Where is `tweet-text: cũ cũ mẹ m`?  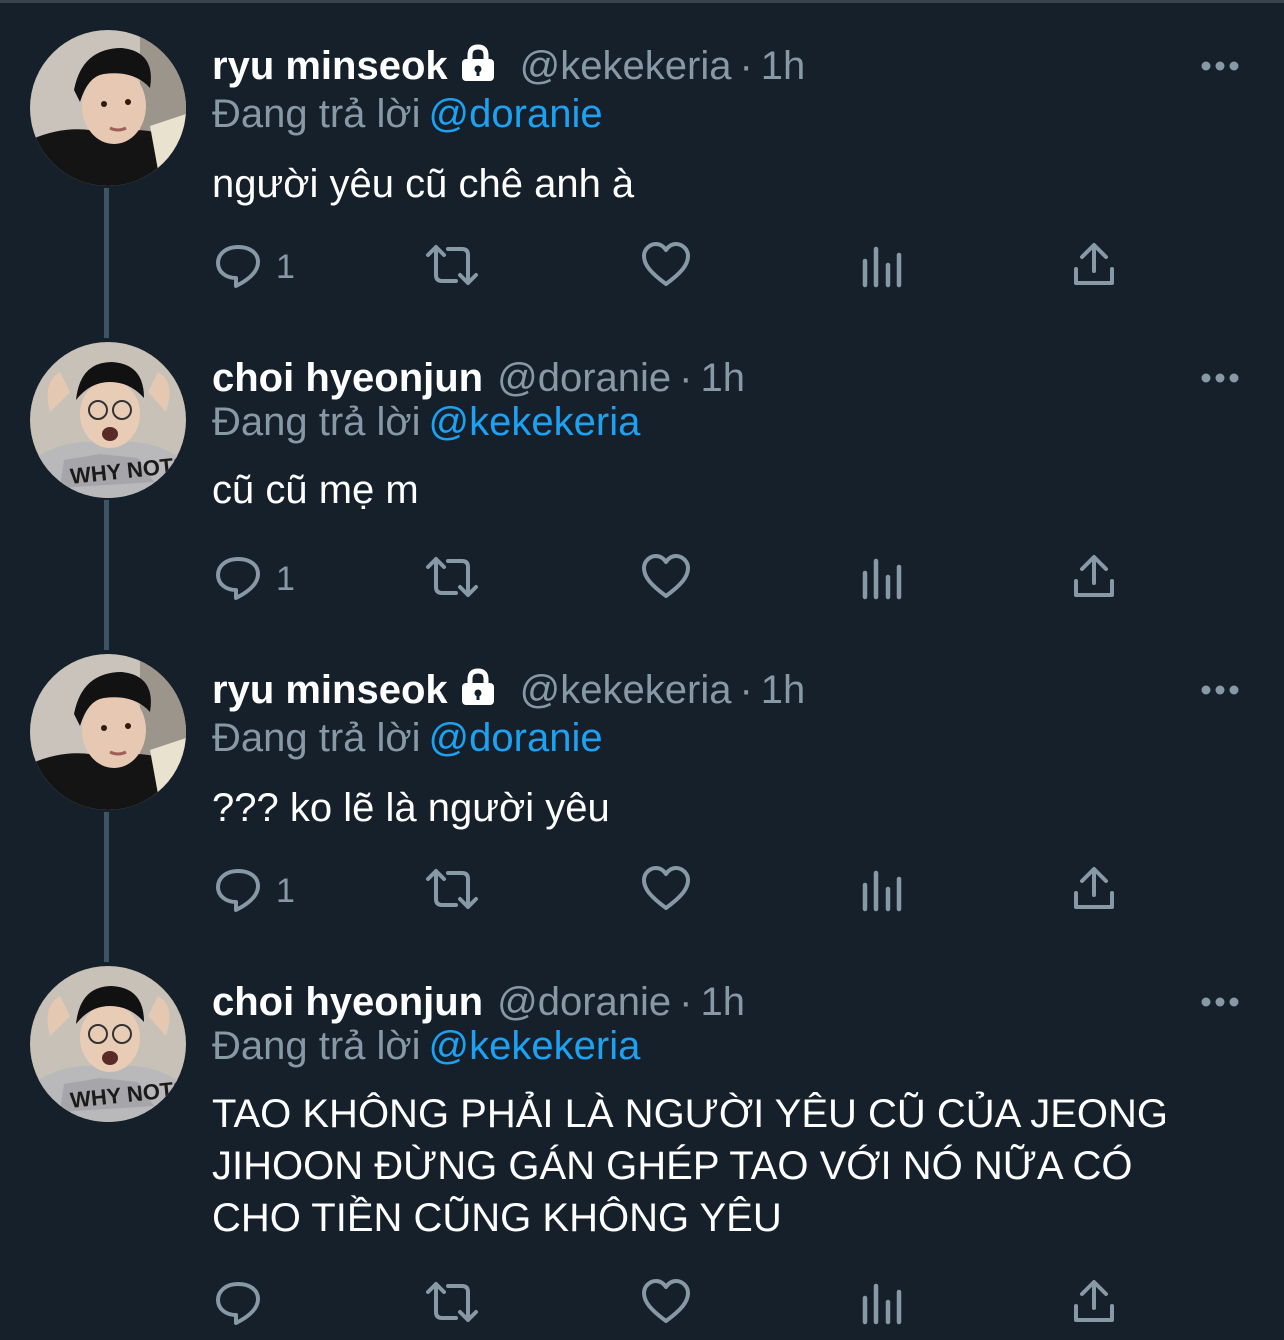 tweet-text: cũ cũ mẹ m is located at coordinates (315, 490).